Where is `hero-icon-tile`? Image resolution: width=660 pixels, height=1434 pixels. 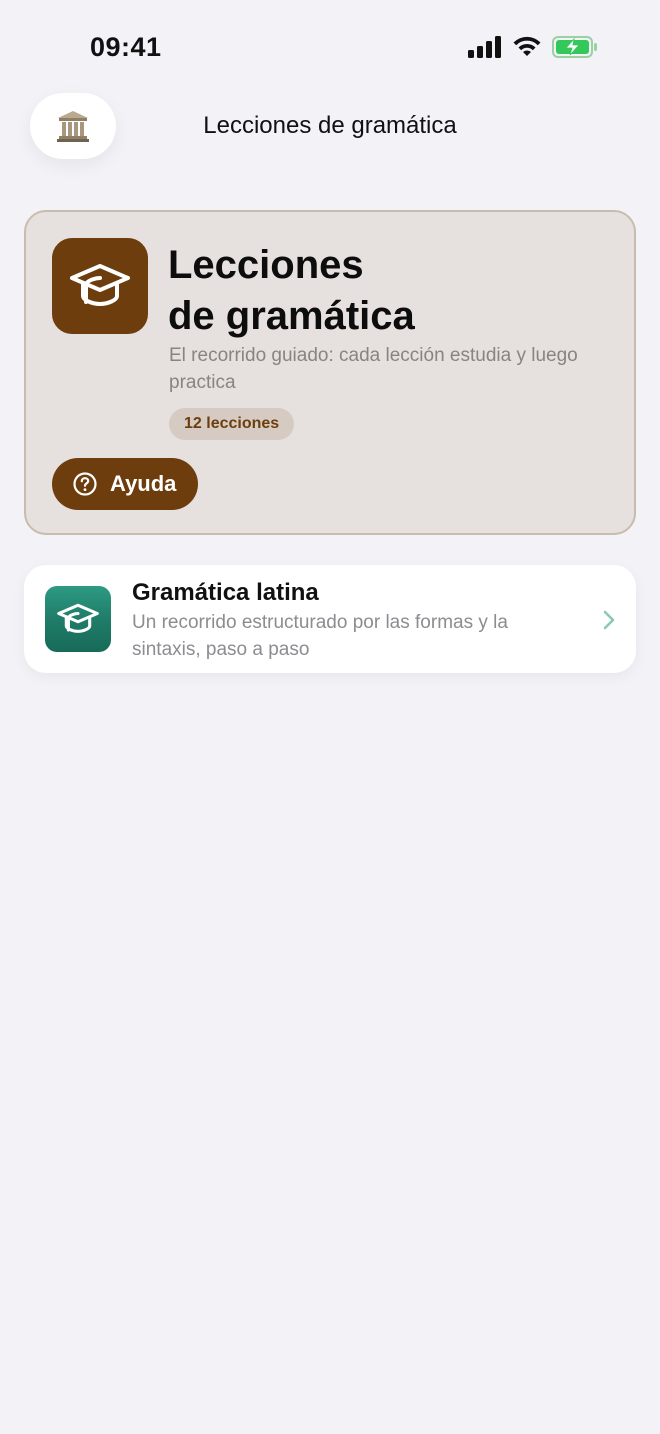 hero-icon-tile is located at coordinates (100, 286).